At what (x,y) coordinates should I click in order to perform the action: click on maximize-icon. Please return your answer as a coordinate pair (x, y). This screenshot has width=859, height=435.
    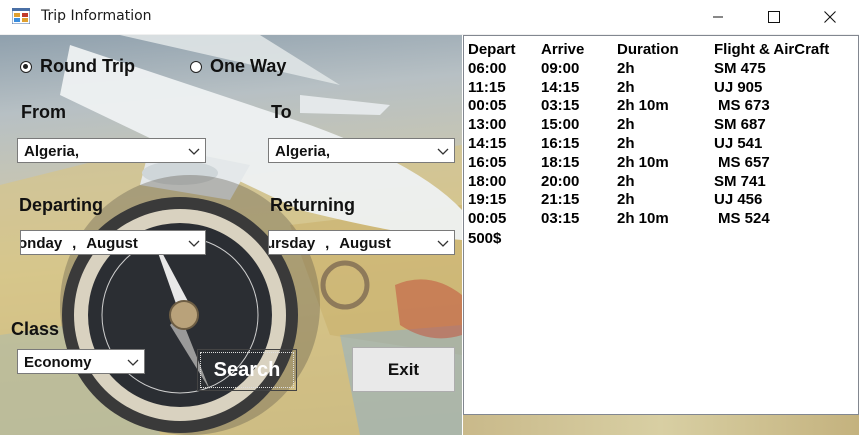
    Looking at the image, I should click on (774, 16).